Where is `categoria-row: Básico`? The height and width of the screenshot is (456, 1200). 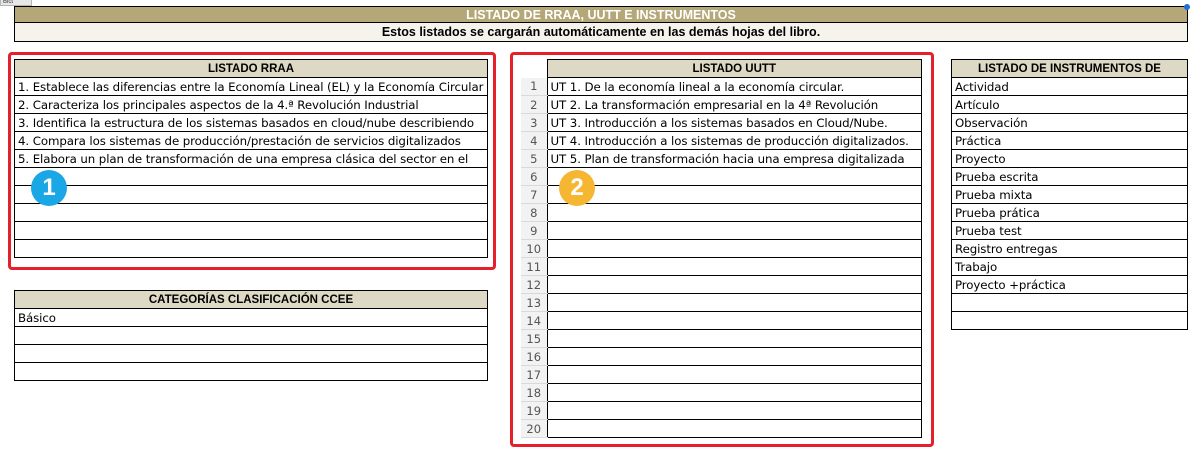 categoria-row: Básico is located at coordinates (251, 317).